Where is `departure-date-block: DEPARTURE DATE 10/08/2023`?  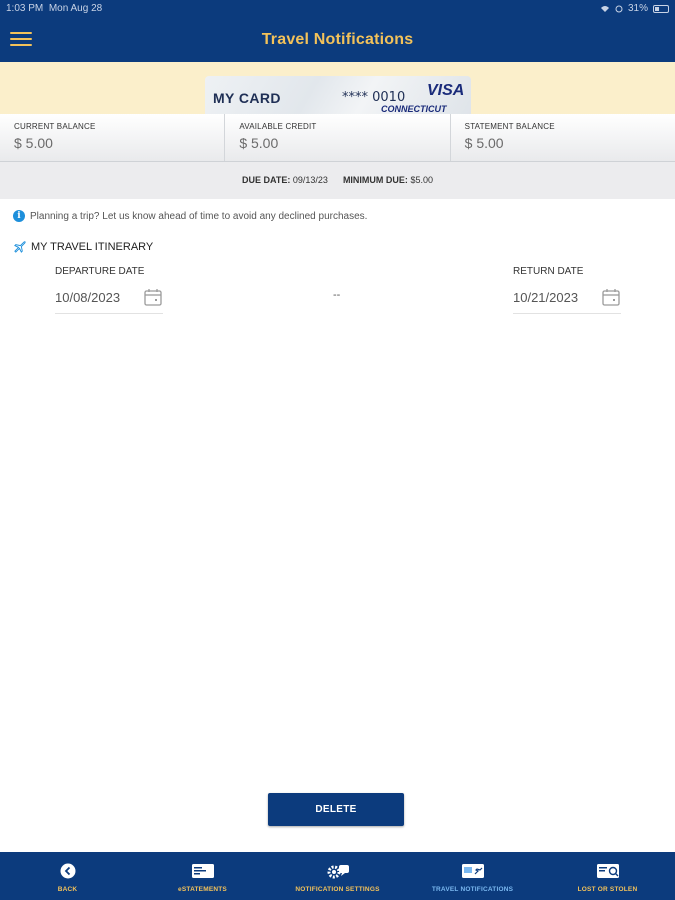 departure-date-block: DEPARTURE DATE 10/08/2023 is located at coordinates (109, 290).